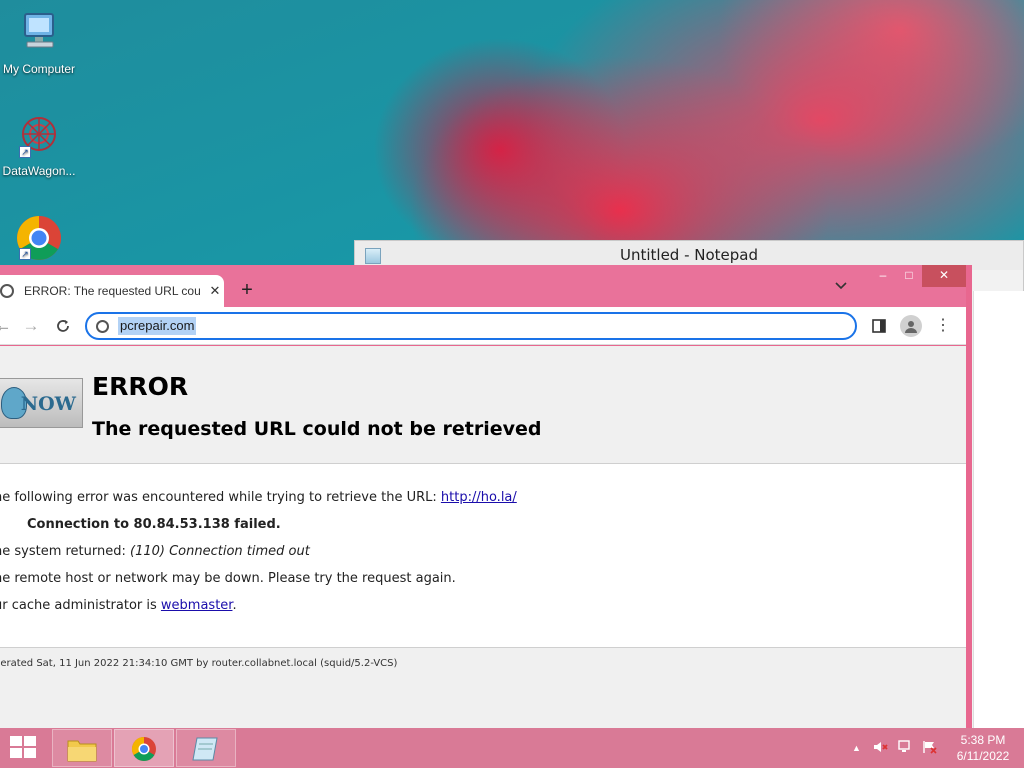  Describe the element at coordinates (983, 756) in the screenshot. I see `clock-date: 6/11/2022` at that location.